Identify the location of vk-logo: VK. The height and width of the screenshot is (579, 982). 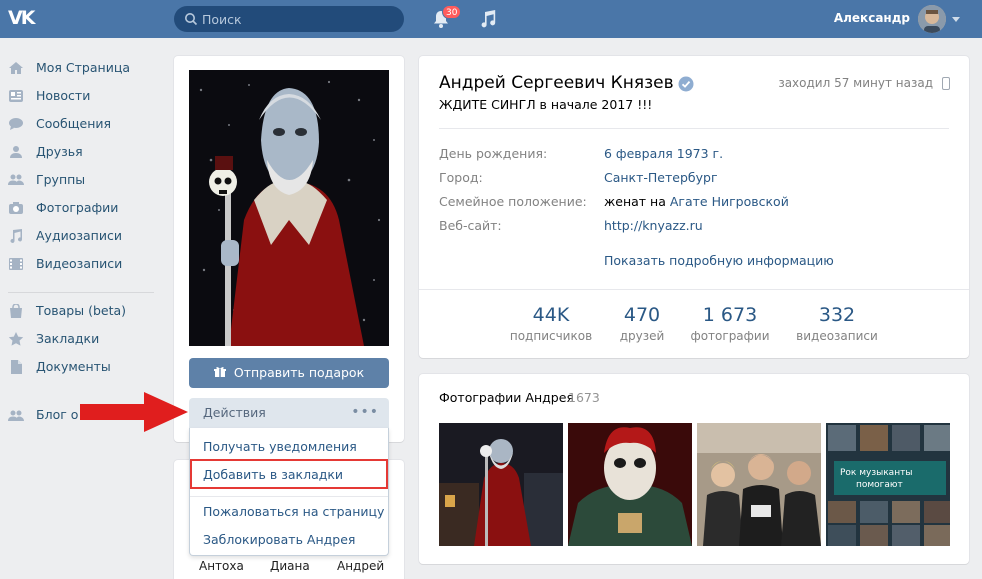
(25, 18).